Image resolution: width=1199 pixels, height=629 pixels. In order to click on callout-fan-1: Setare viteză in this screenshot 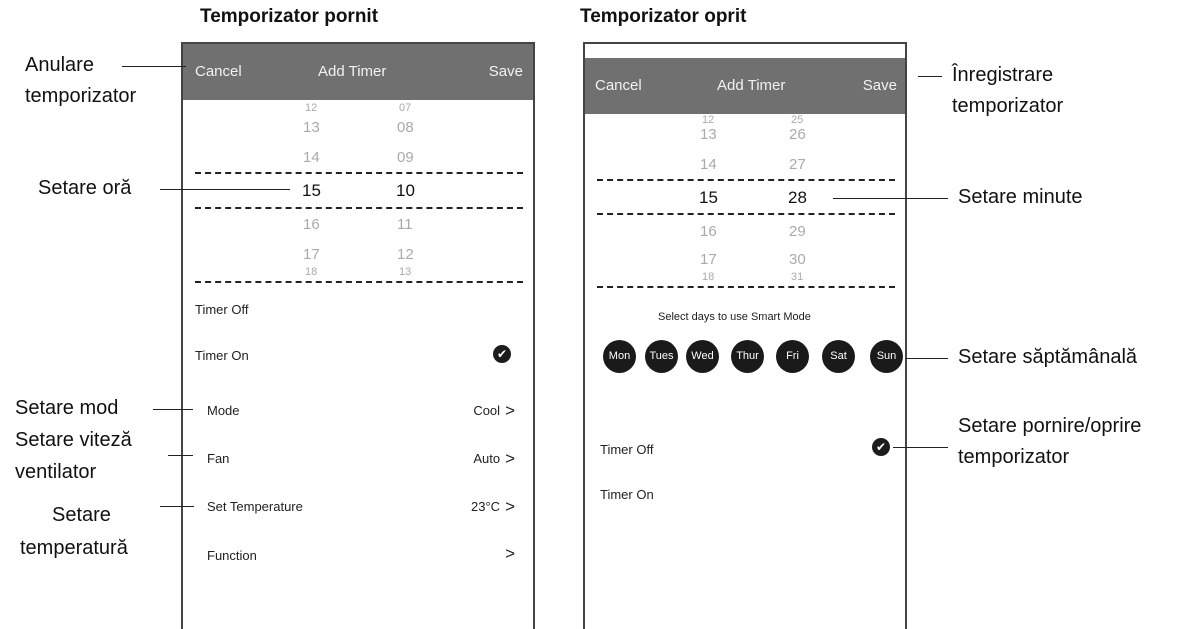, I will do `click(73, 440)`.